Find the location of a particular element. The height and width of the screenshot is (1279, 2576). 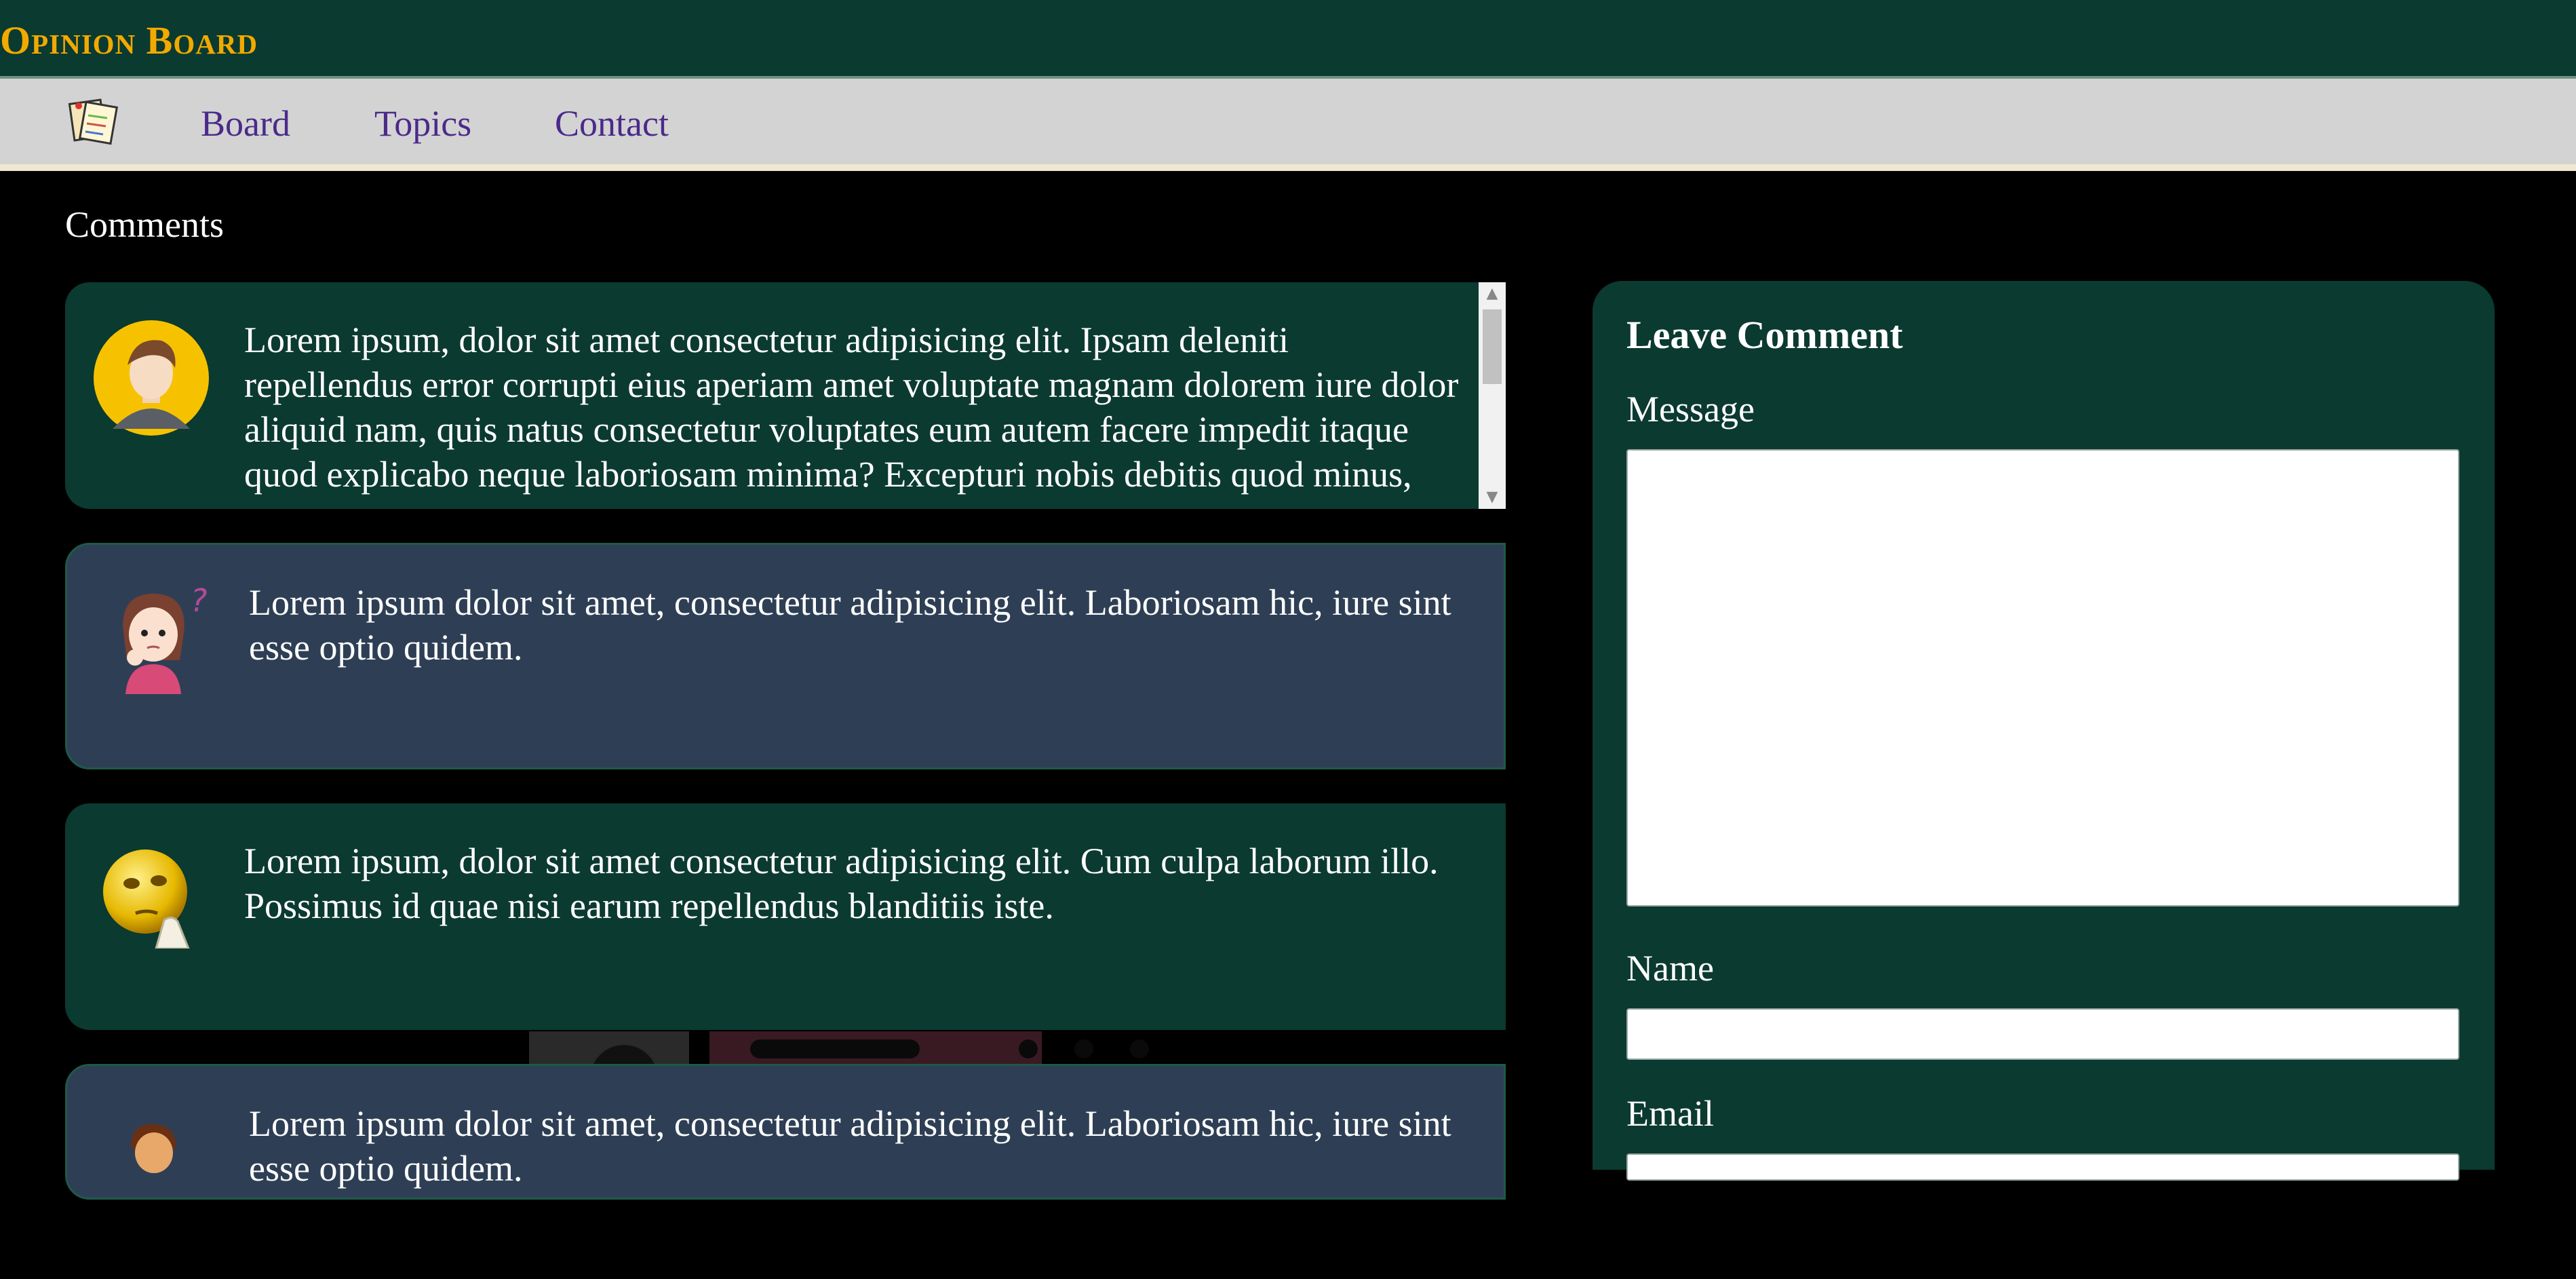

notes-logo-icon is located at coordinates (93, 121).